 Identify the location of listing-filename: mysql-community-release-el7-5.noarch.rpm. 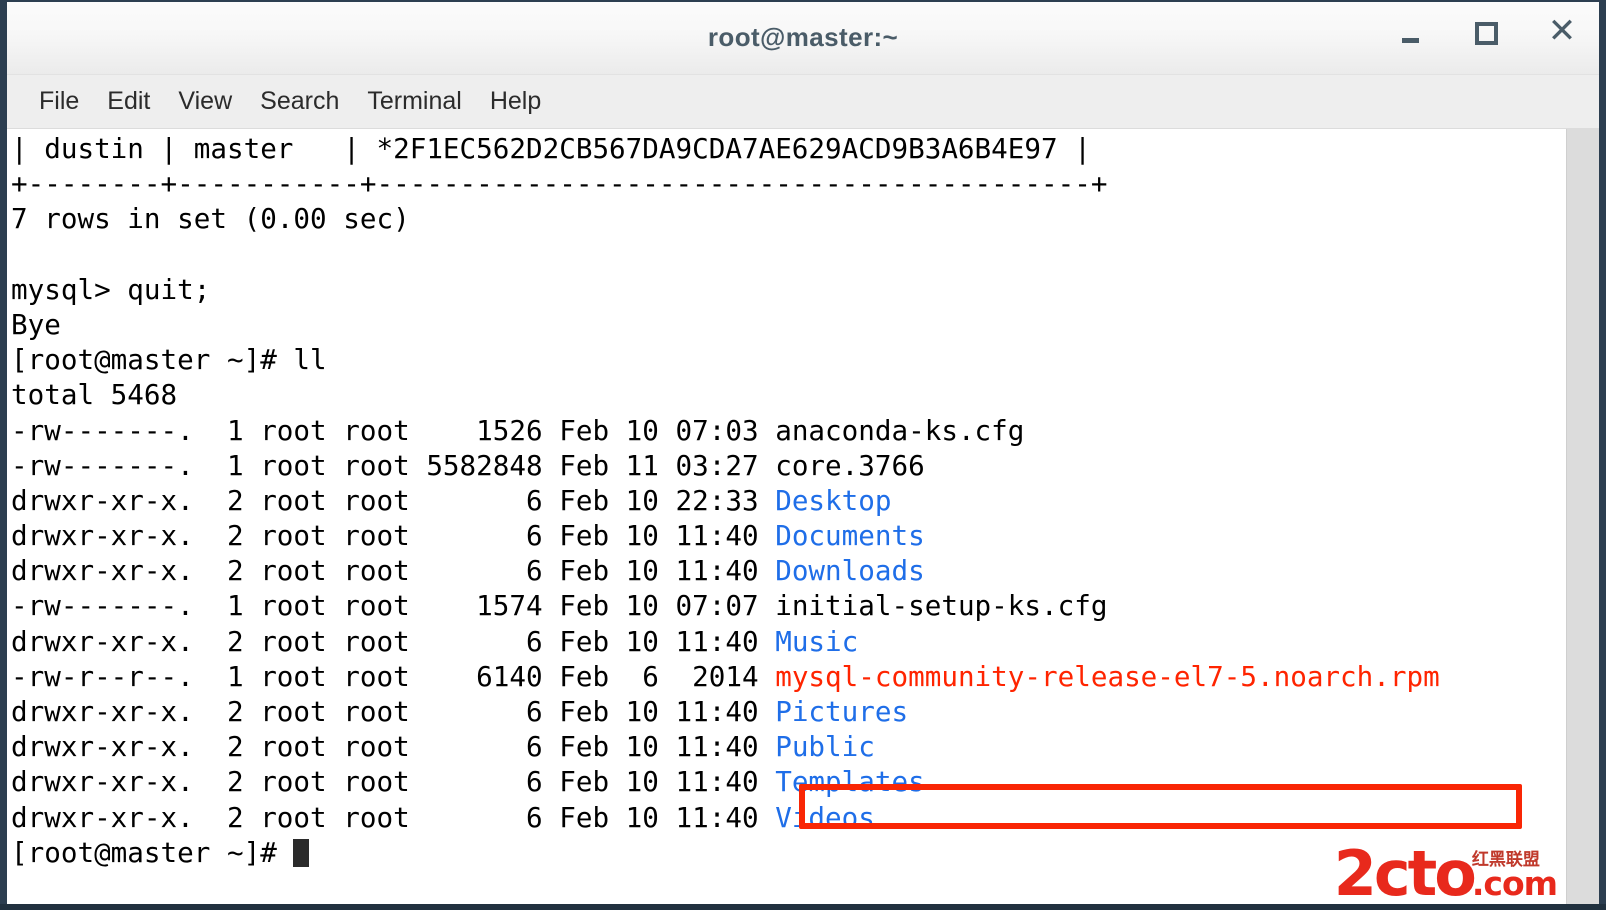
(1107, 676).